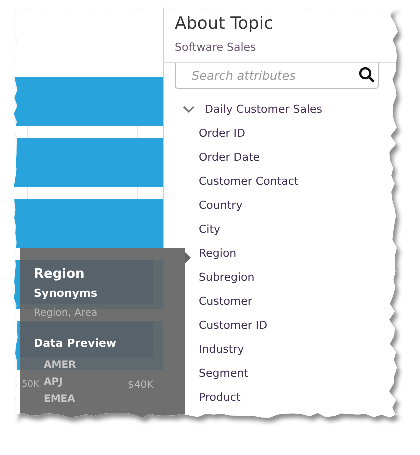 This screenshot has height=455, width=420. Describe the element at coordinates (60, 274) in the screenshot. I see `tooltip-title: Region` at that location.